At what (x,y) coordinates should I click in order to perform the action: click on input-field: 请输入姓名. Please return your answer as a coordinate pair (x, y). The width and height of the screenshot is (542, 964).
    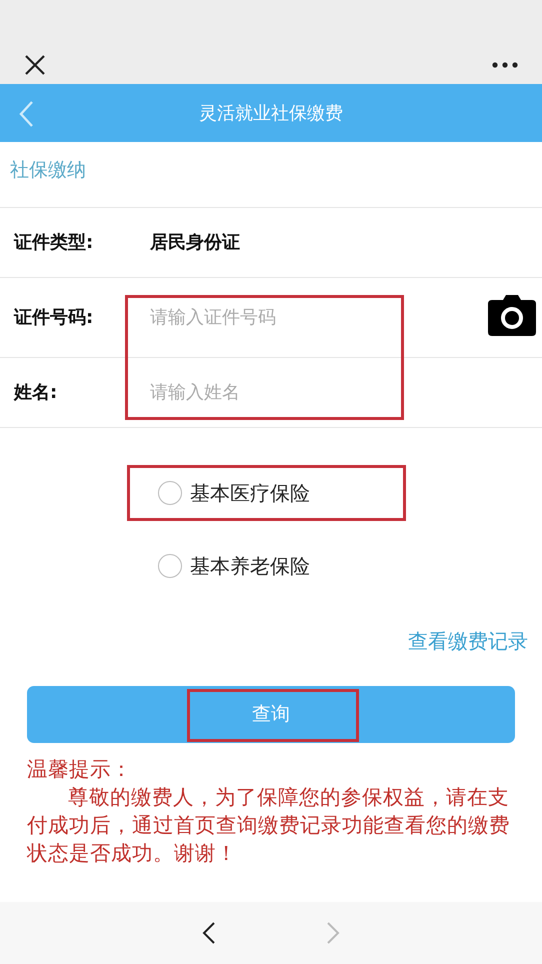
    Looking at the image, I should click on (275, 392).